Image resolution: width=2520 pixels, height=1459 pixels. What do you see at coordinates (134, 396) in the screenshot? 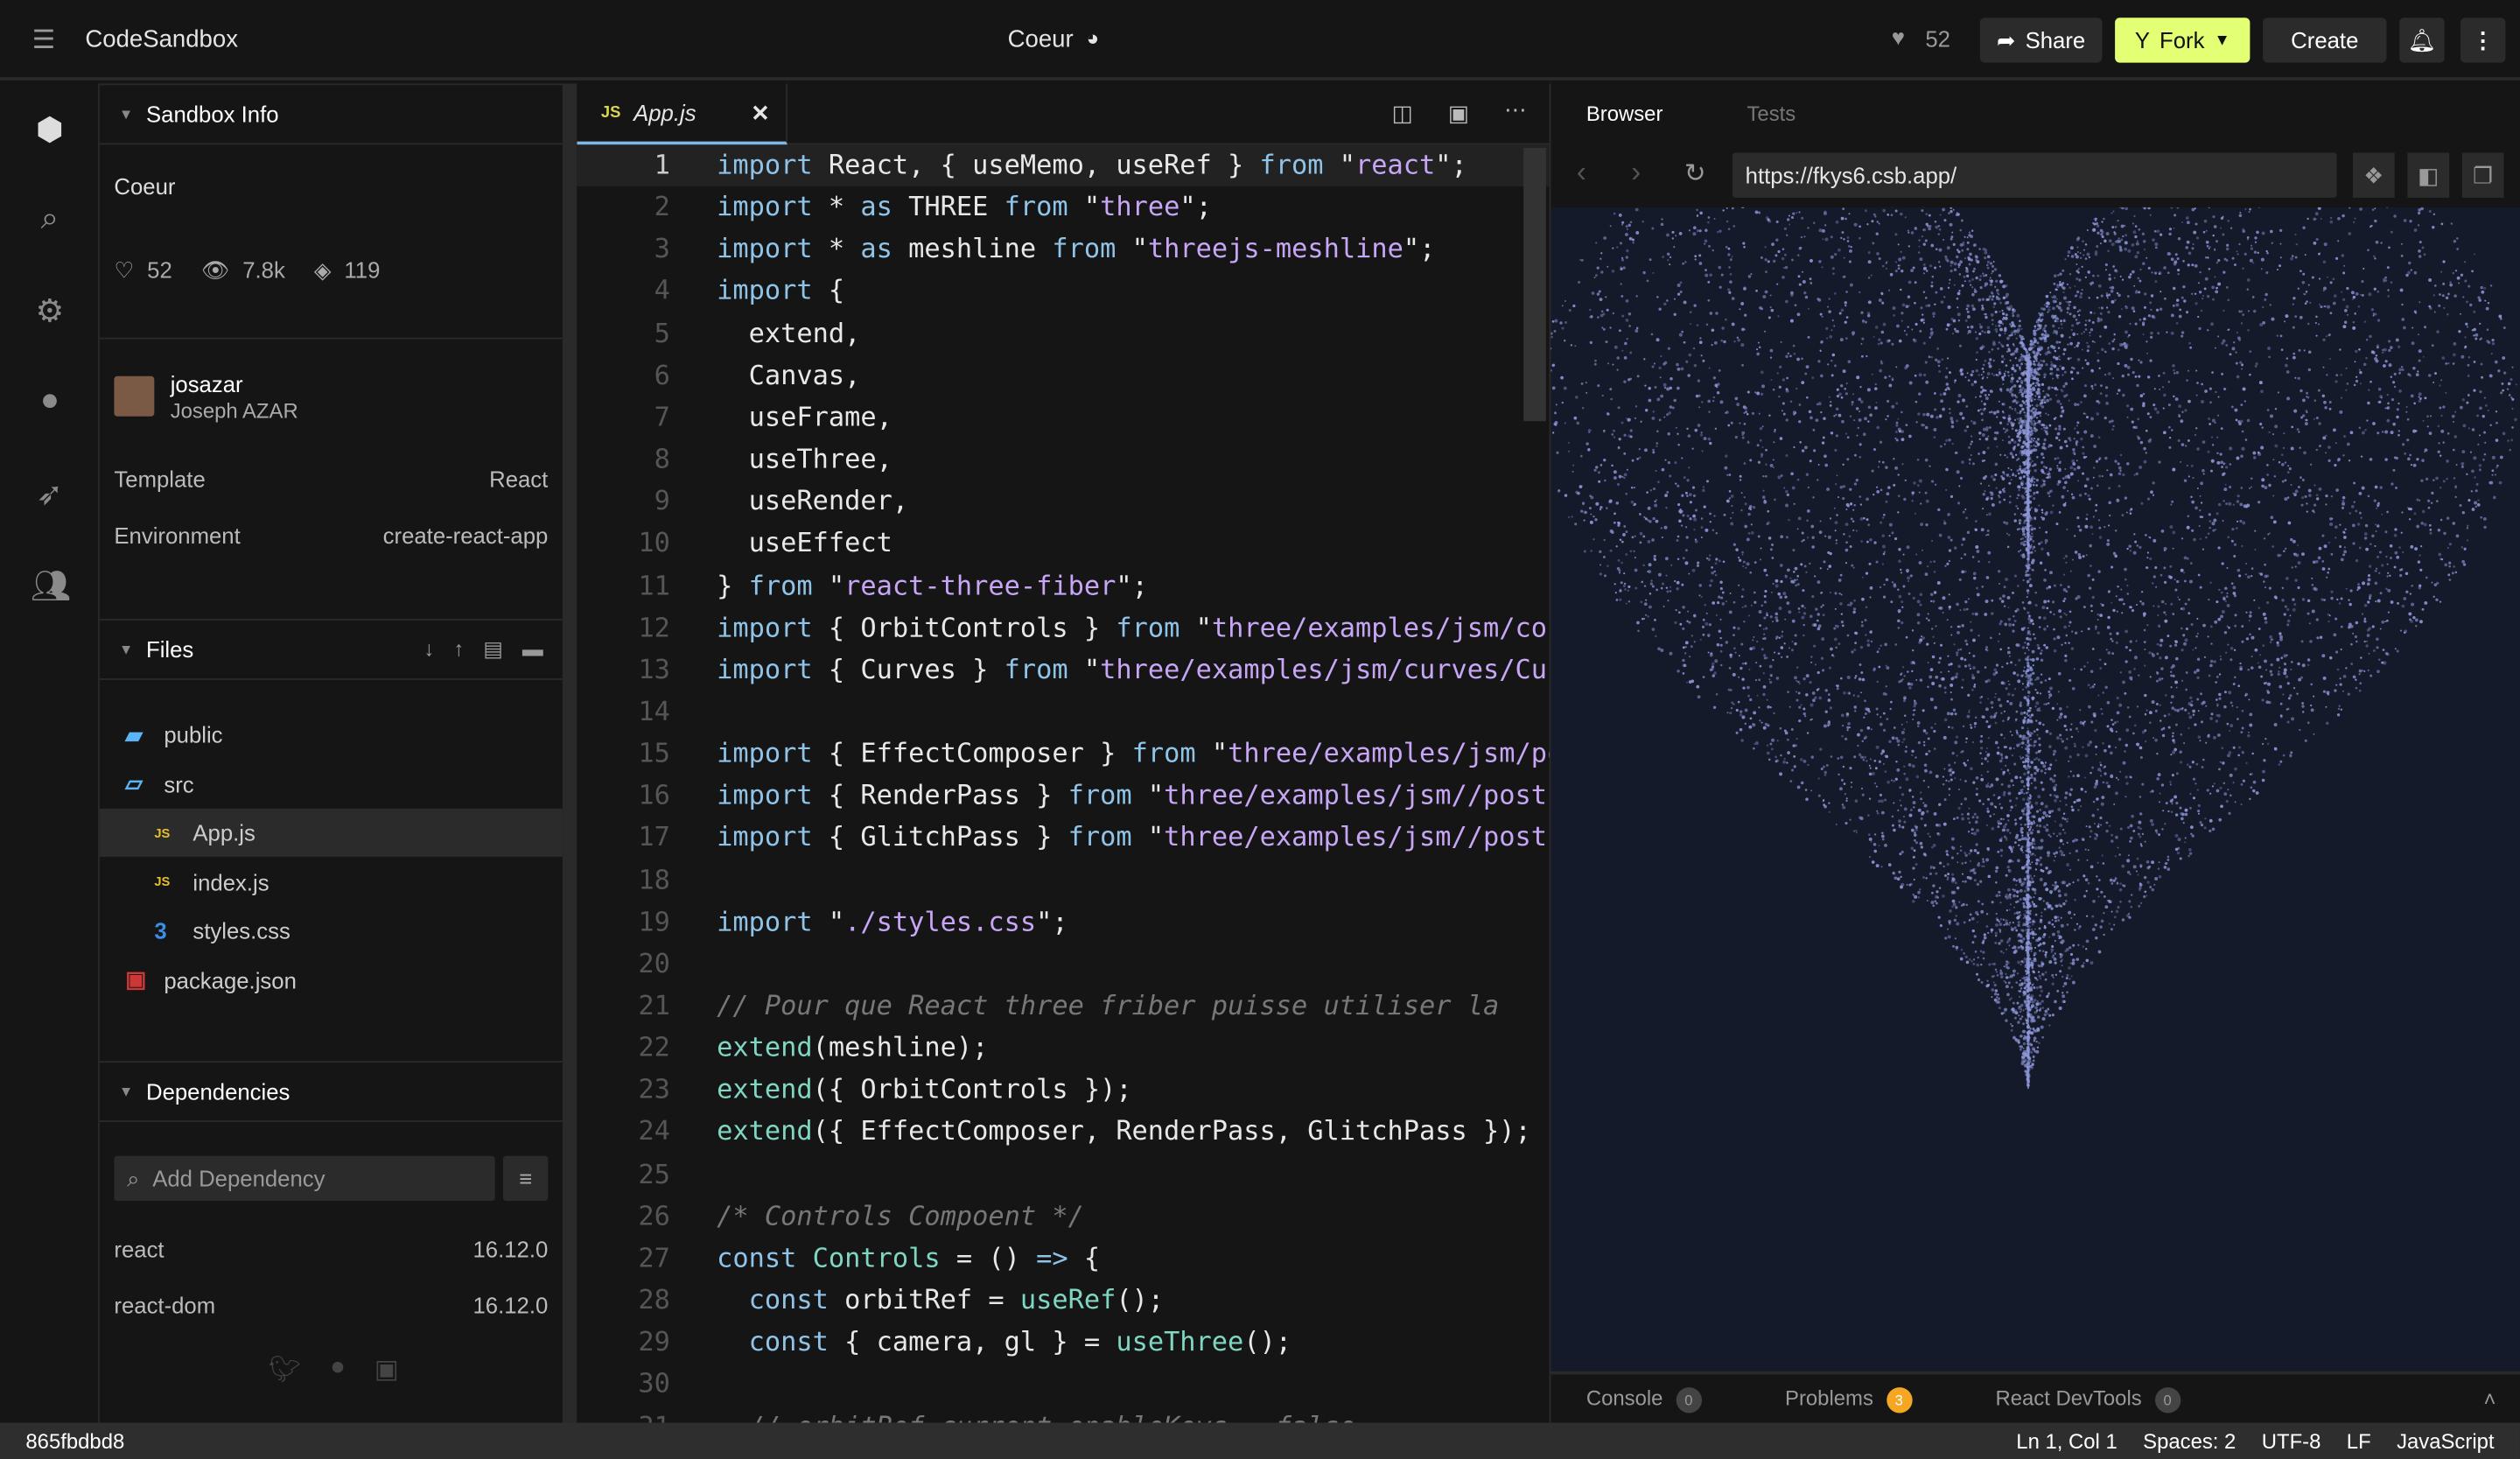
I see `avatar` at bounding box center [134, 396].